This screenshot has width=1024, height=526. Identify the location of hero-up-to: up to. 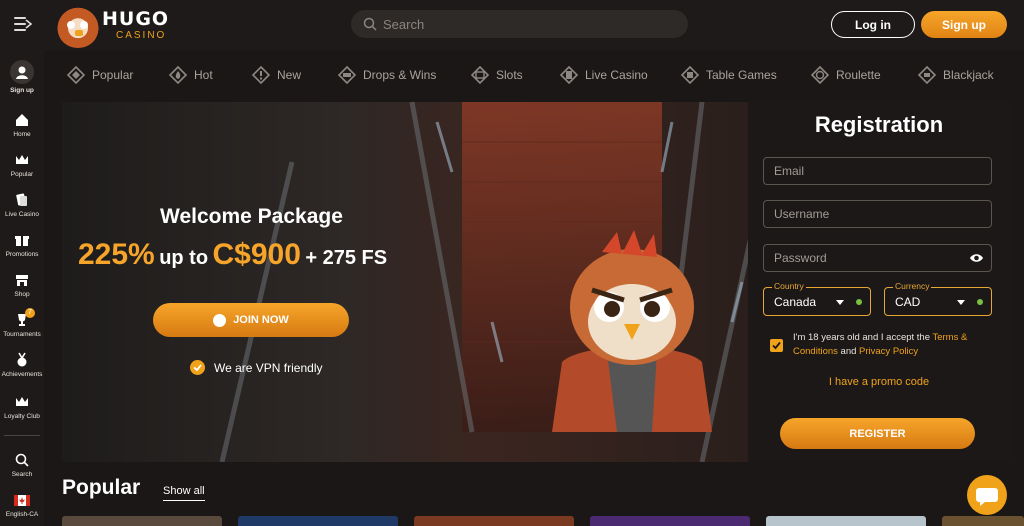
(184, 258).